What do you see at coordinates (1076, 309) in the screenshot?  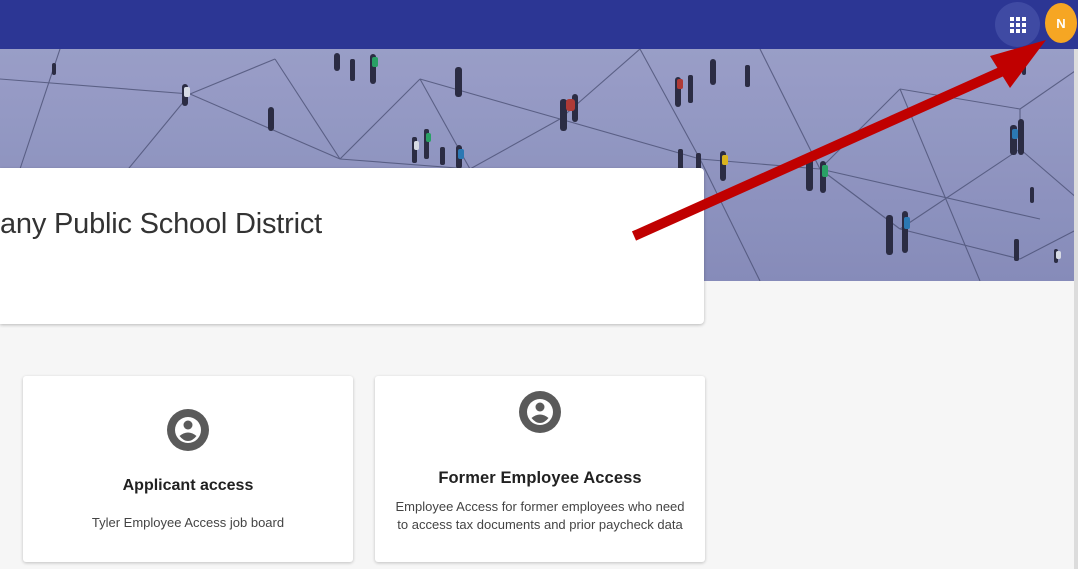 I see `scrollbar-edge` at bounding box center [1076, 309].